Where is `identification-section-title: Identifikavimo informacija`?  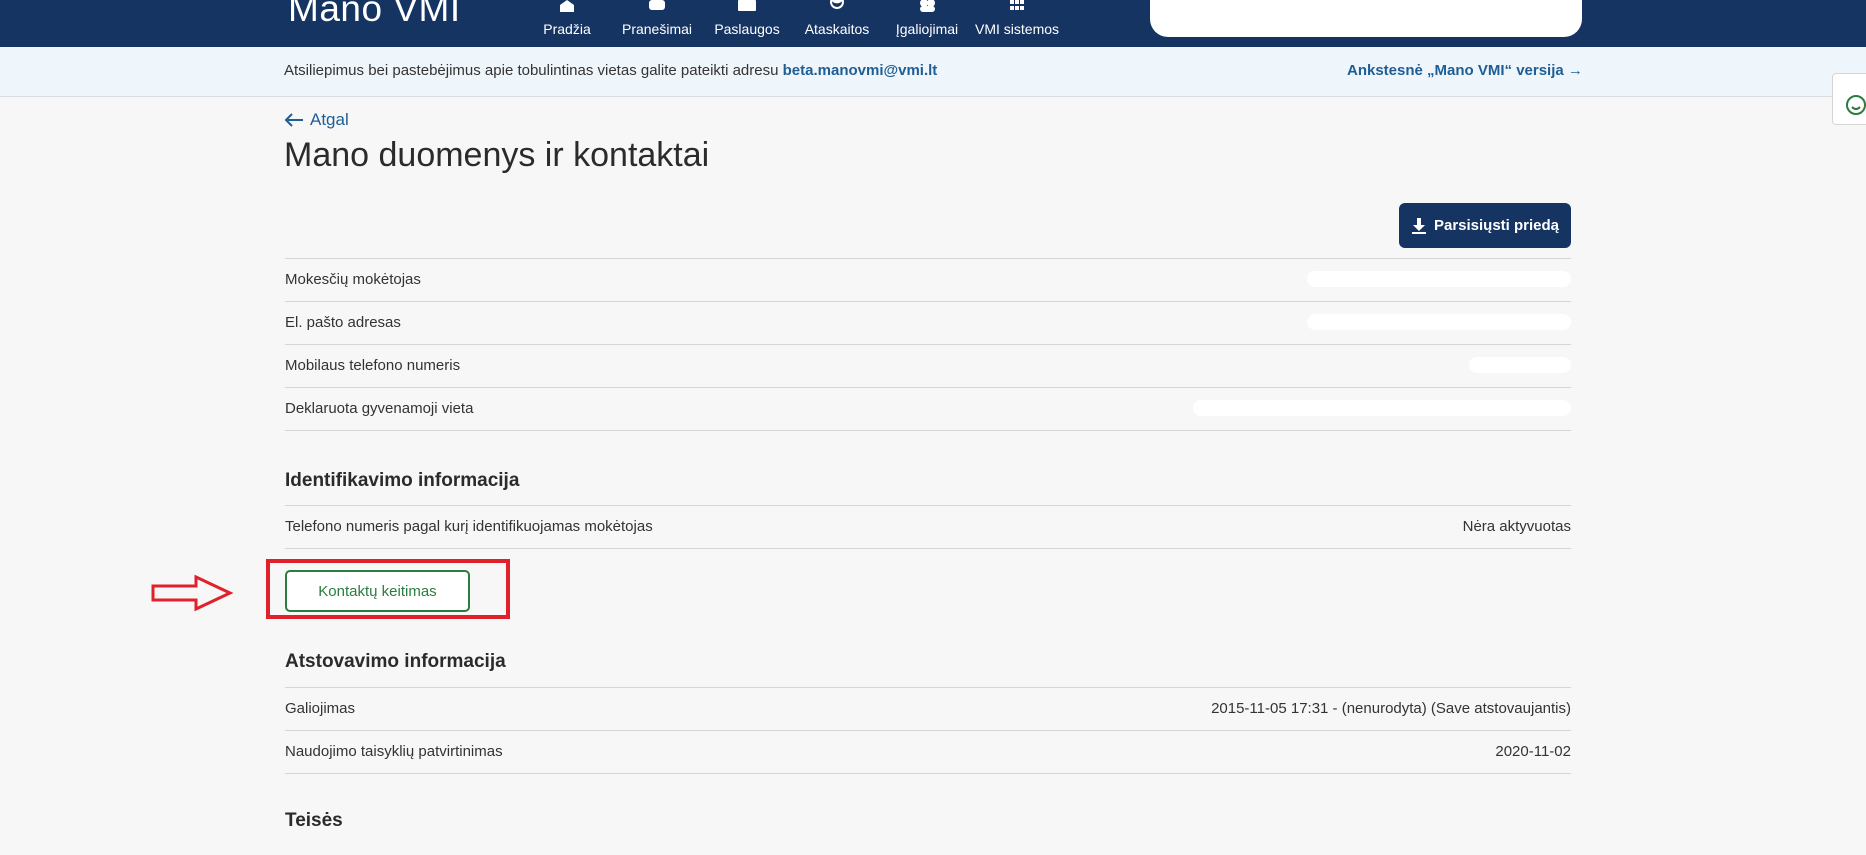
identification-section-title: Identifikavimo informacija is located at coordinates (402, 480).